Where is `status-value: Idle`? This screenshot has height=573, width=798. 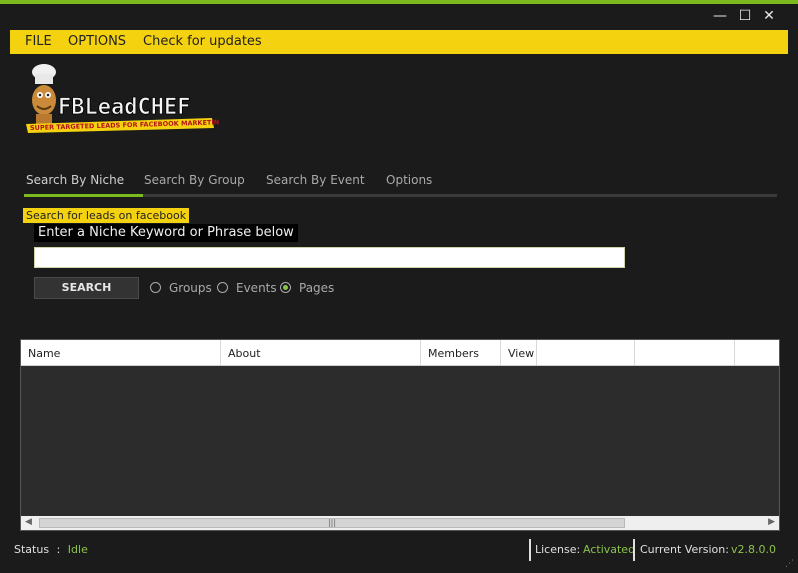
status-value: Idle is located at coordinates (77, 549).